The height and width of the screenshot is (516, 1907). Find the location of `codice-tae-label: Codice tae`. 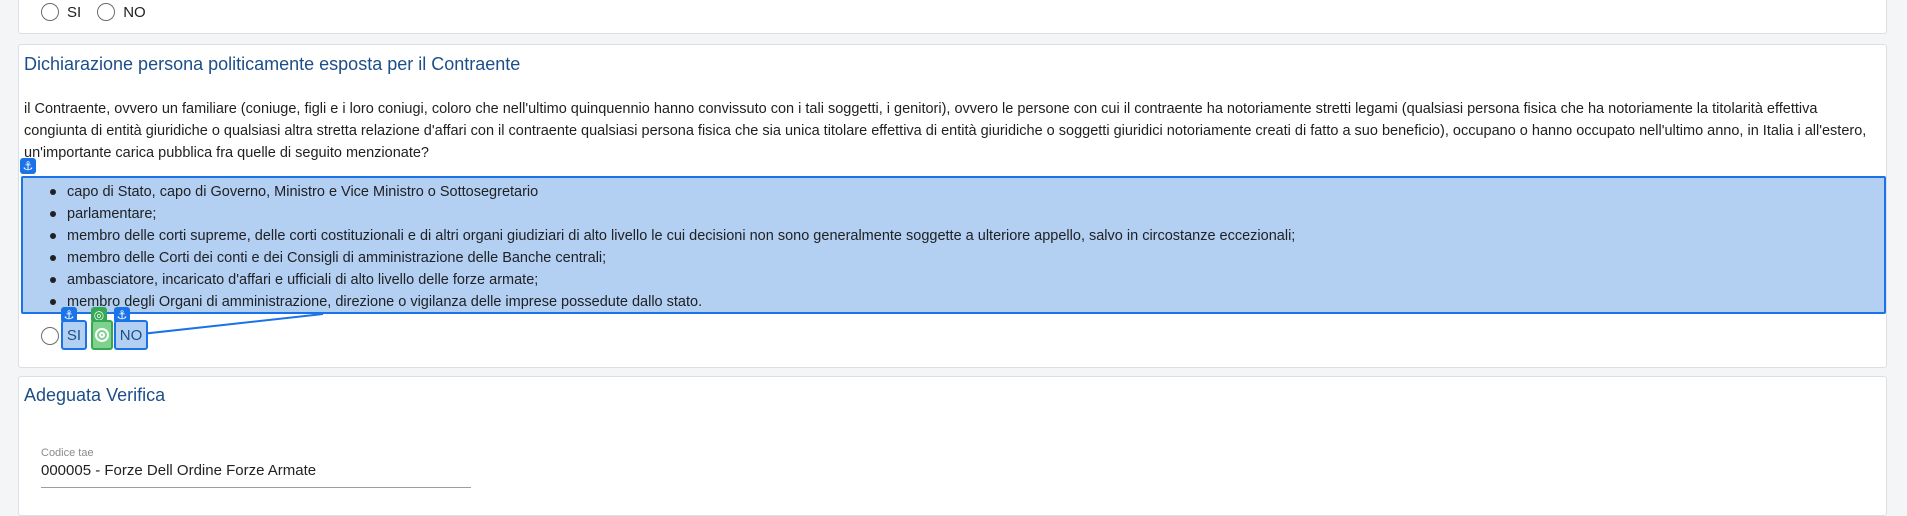

codice-tae-label: Codice tae is located at coordinates (67, 453).